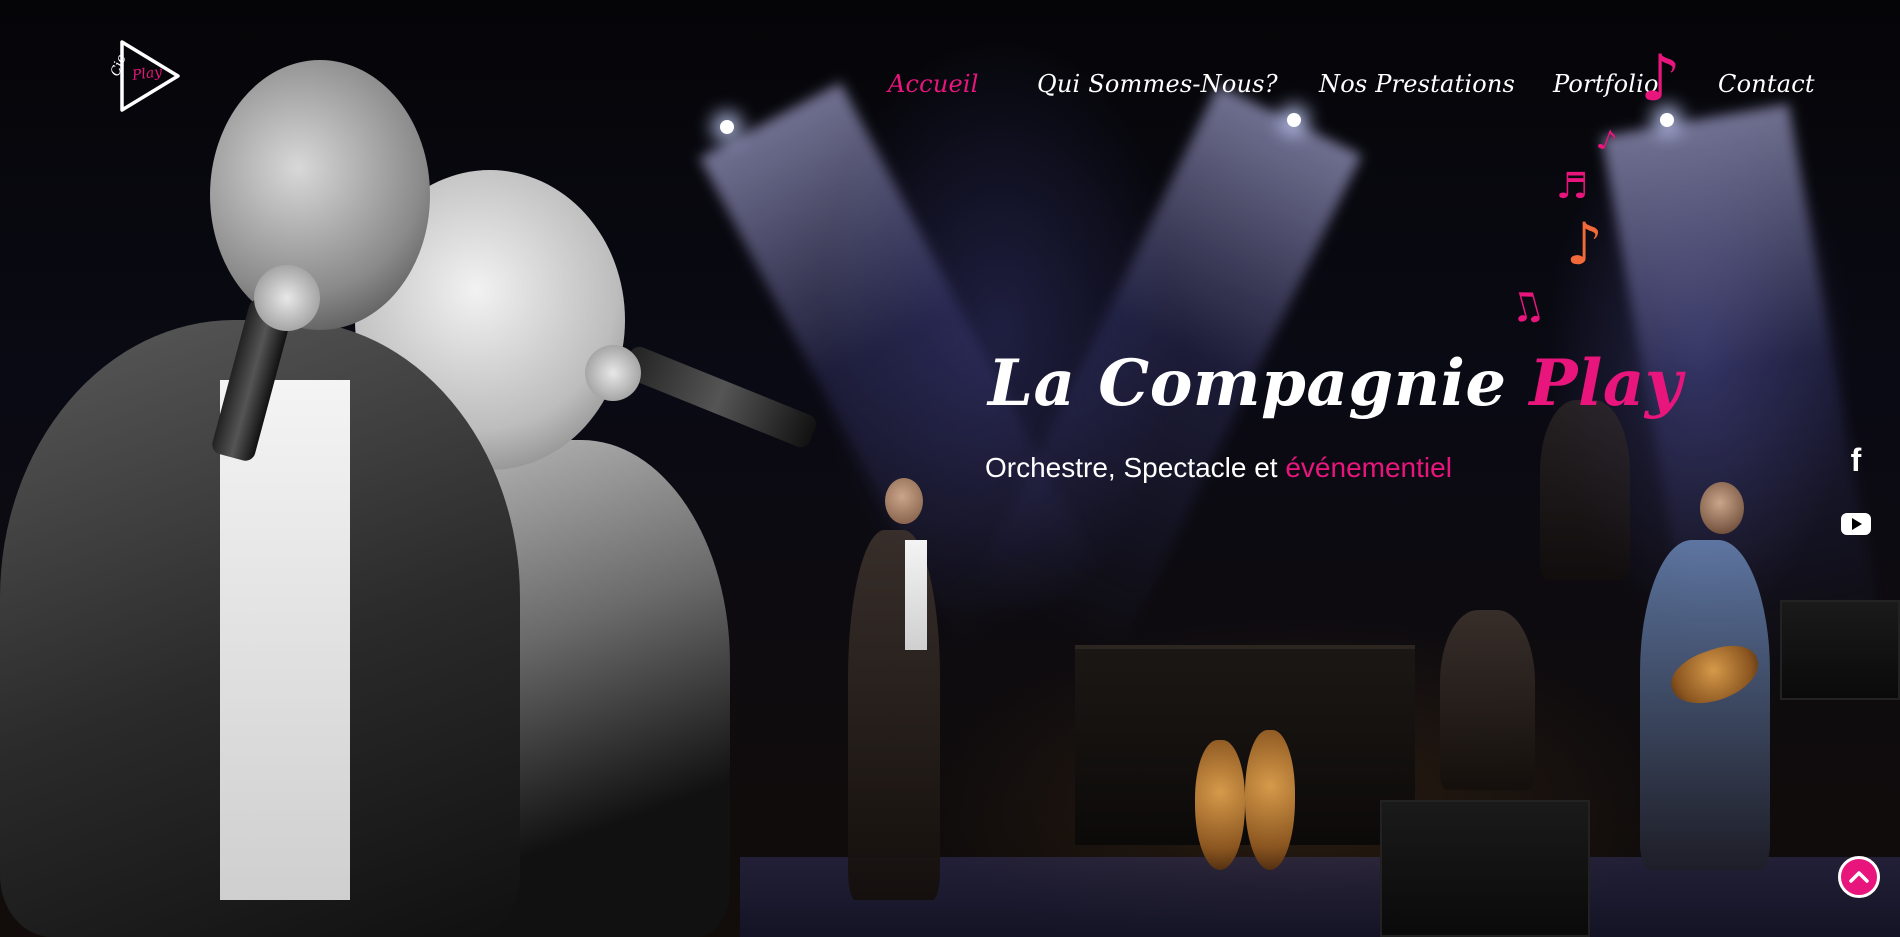 The height and width of the screenshot is (937, 1900). What do you see at coordinates (1157, 84) in the screenshot?
I see `nav-item-qui-sommes-nous: Qui Sommes-Nous?` at bounding box center [1157, 84].